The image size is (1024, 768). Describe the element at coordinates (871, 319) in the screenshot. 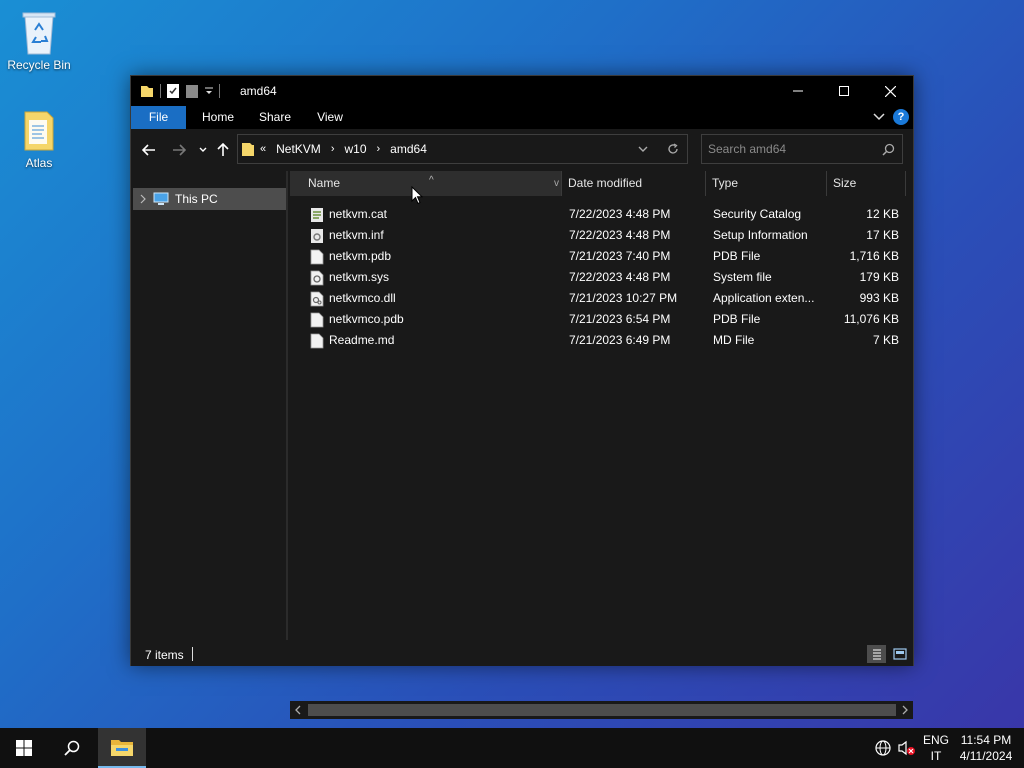

I see `file-size: 11,076 KB` at that location.